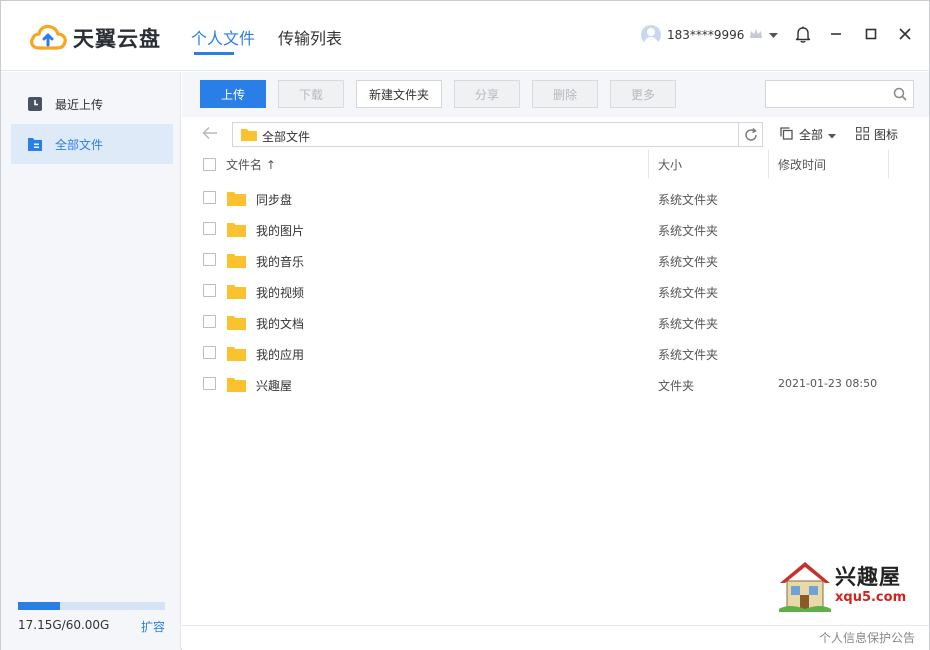  Describe the element at coordinates (35, 144) in the screenshot. I see `files-icon` at that location.